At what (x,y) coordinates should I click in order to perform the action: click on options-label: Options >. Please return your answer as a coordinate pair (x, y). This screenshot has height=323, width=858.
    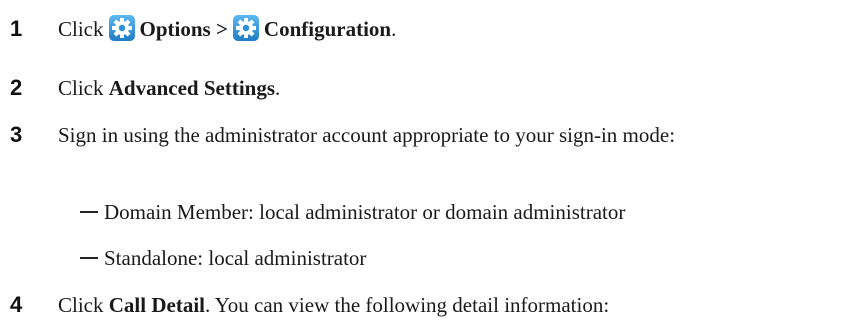
    Looking at the image, I should click on (183, 29).